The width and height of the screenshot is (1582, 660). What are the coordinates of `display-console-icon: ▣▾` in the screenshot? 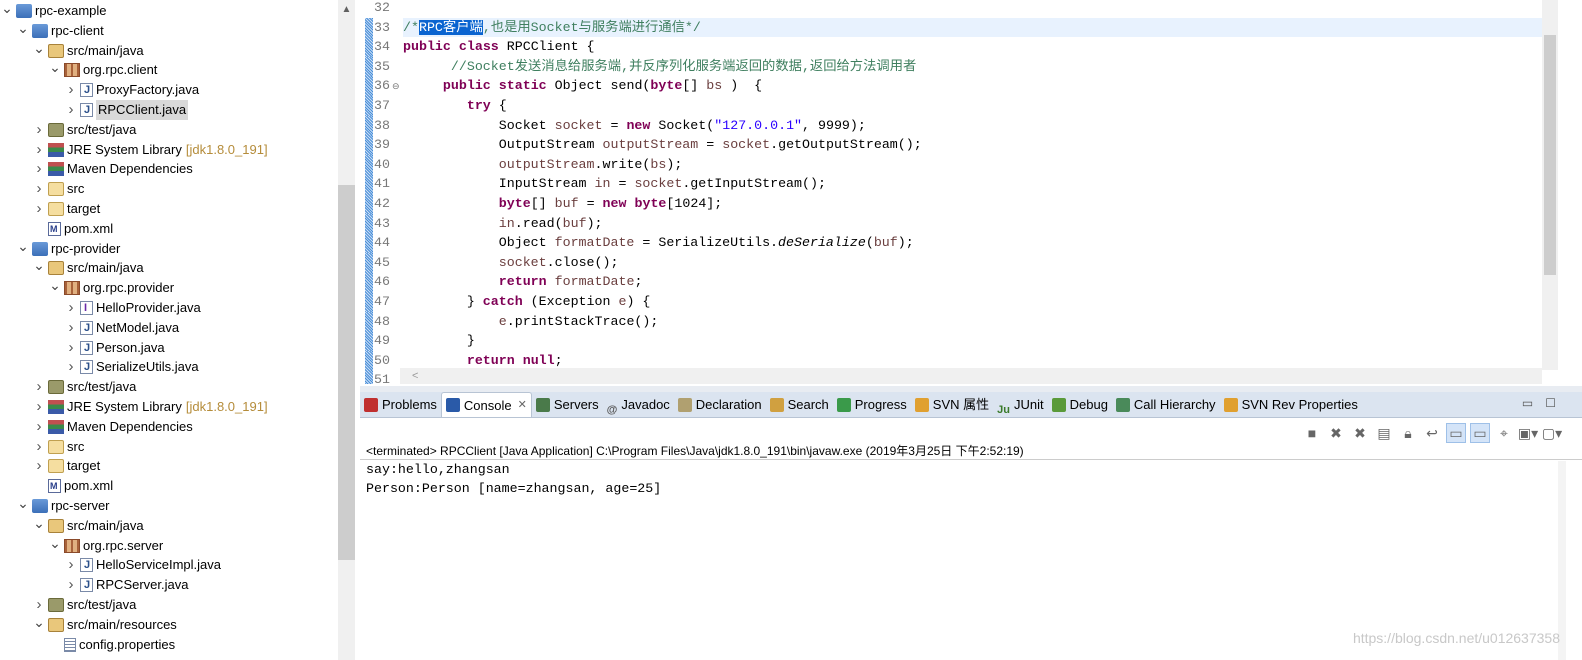 It's located at (1528, 433).